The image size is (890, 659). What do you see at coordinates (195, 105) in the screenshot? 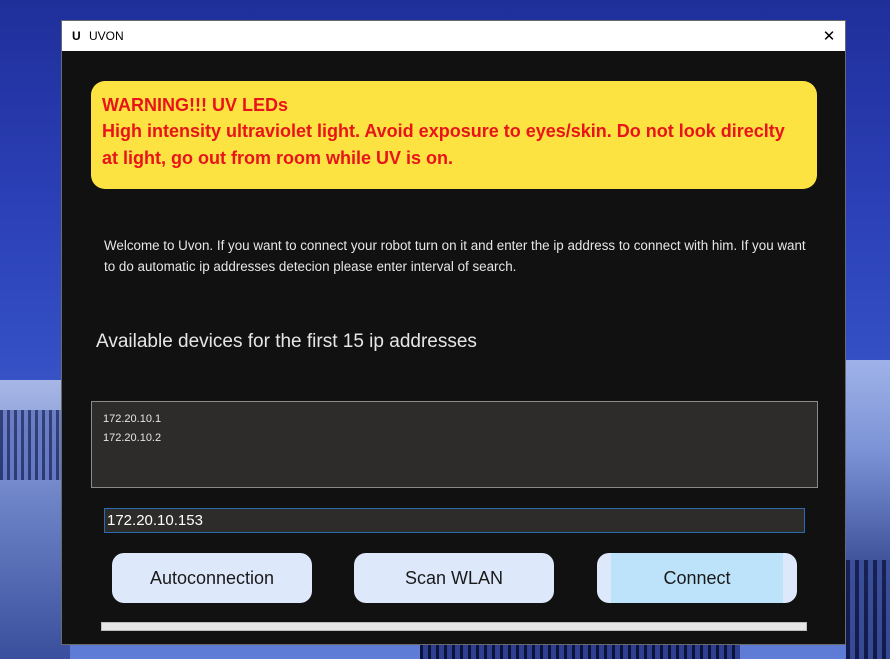
I see `warning-title: WARNING!!! UV LEDs` at bounding box center [195, 105].